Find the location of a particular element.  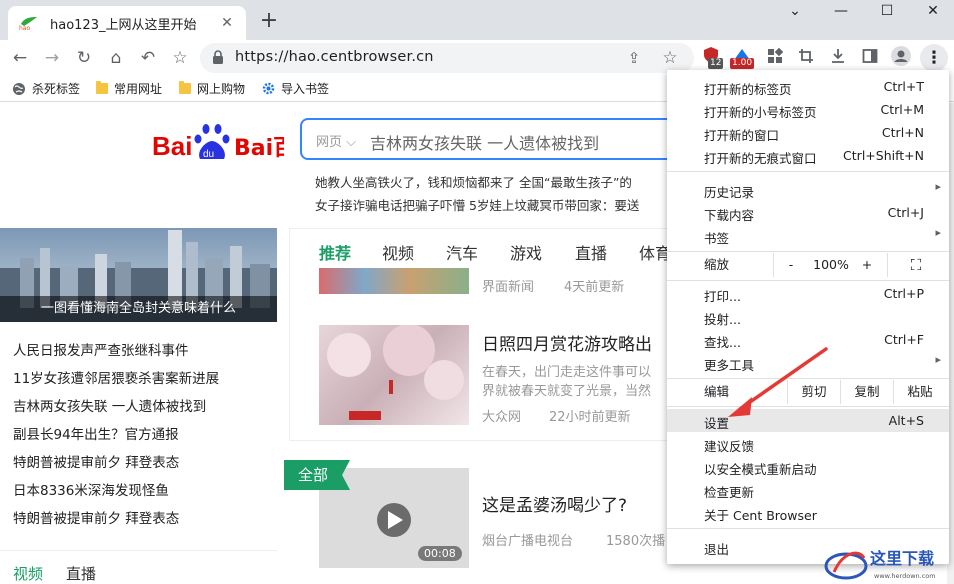

feed-tab-games: 游戏 is located at coordinates (526, 252).